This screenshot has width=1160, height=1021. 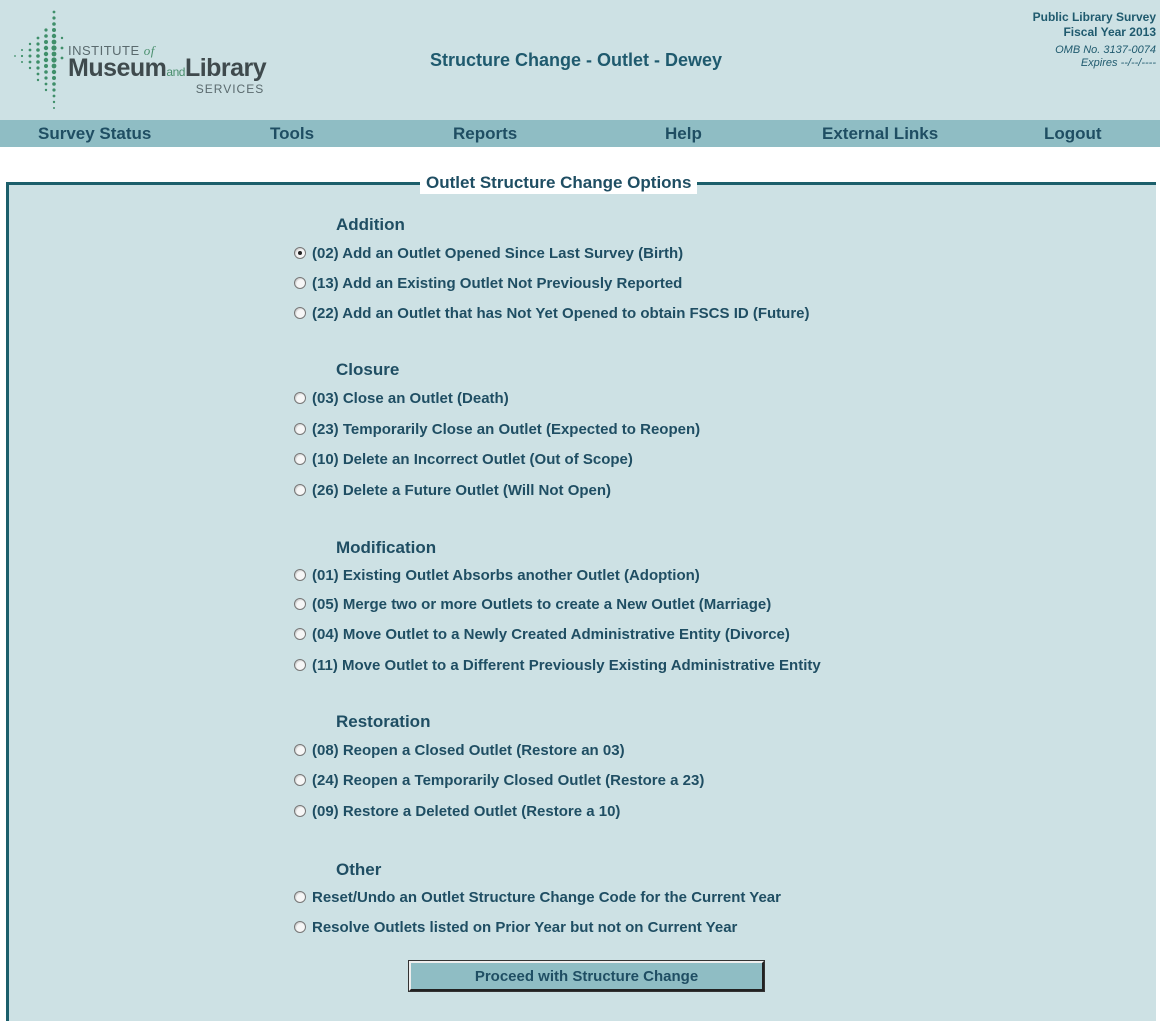 I want to click on fiscal-year: Fiscal Year 2013, so click(x=1109, y=32).